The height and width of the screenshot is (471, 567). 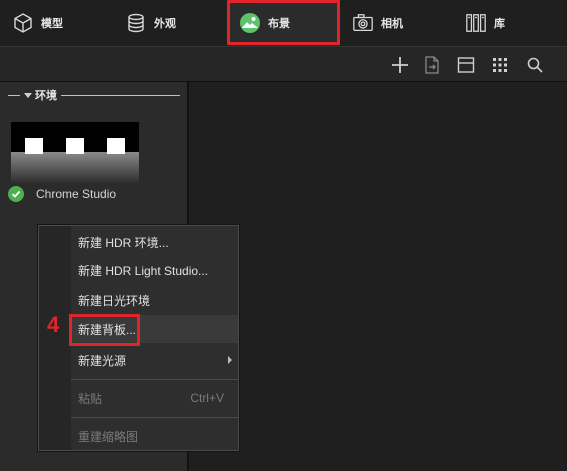 What do you see at coordinates (76, 194) in the screenshot?
I see `environment-name: Chrome Studio` at bounding box center [76, 194].